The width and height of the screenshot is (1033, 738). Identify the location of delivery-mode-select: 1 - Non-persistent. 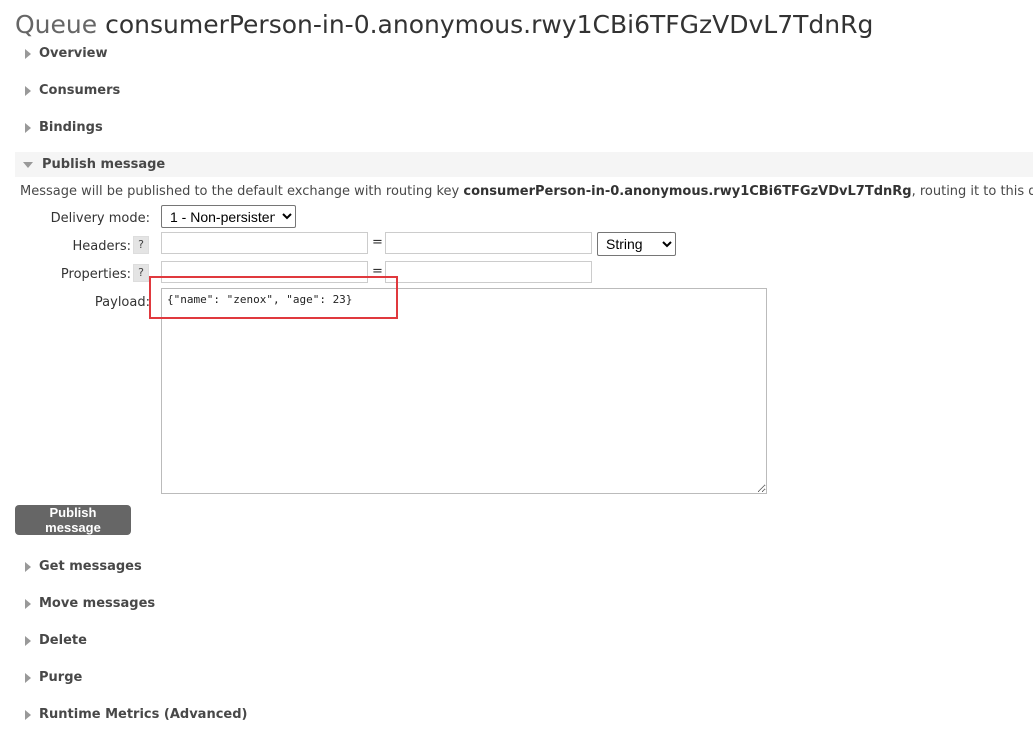
(228, 216).